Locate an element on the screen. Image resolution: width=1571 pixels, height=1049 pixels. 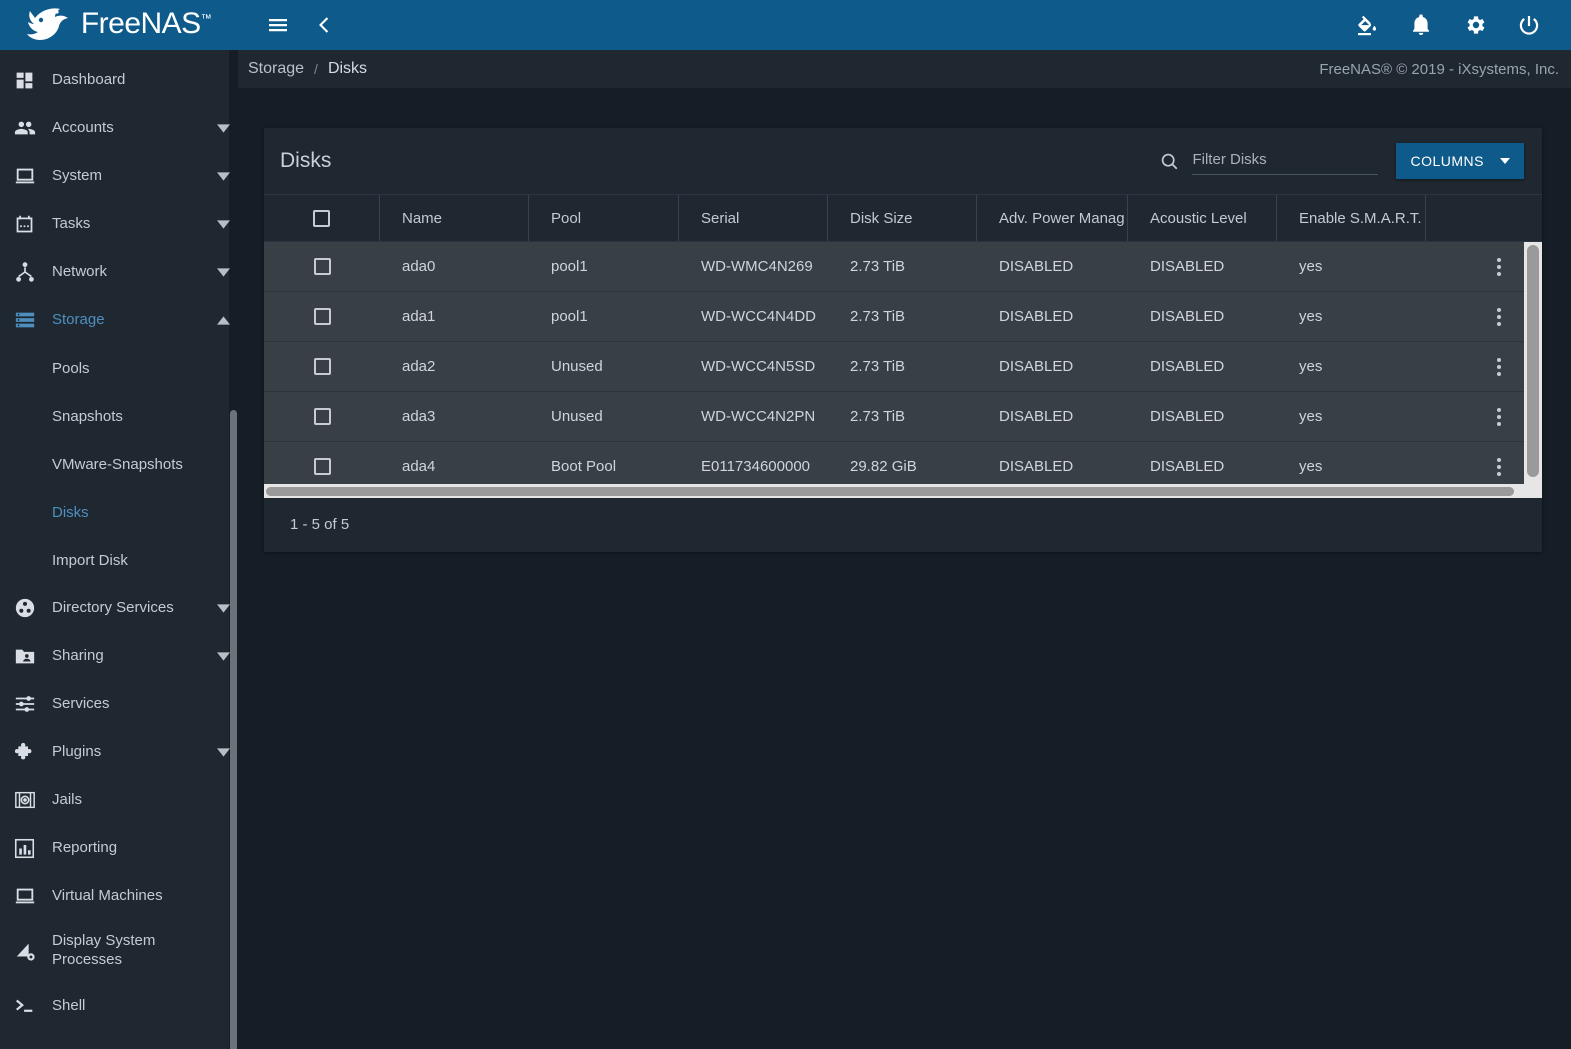
column-header-actions is located at coordinates (1498, 218).